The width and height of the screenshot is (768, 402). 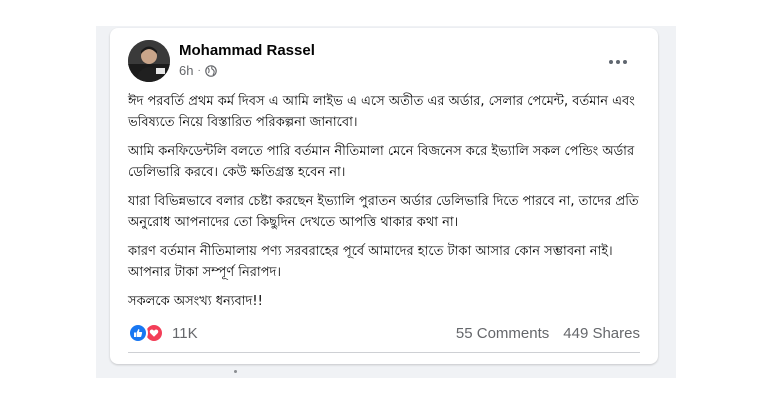 What do you see at coordinates (195, 301) in the screenshot?
I see `post-paragraph: সকলকে অসংখ্য ধন্যবাদ!!` at bounding box center [195, 301].